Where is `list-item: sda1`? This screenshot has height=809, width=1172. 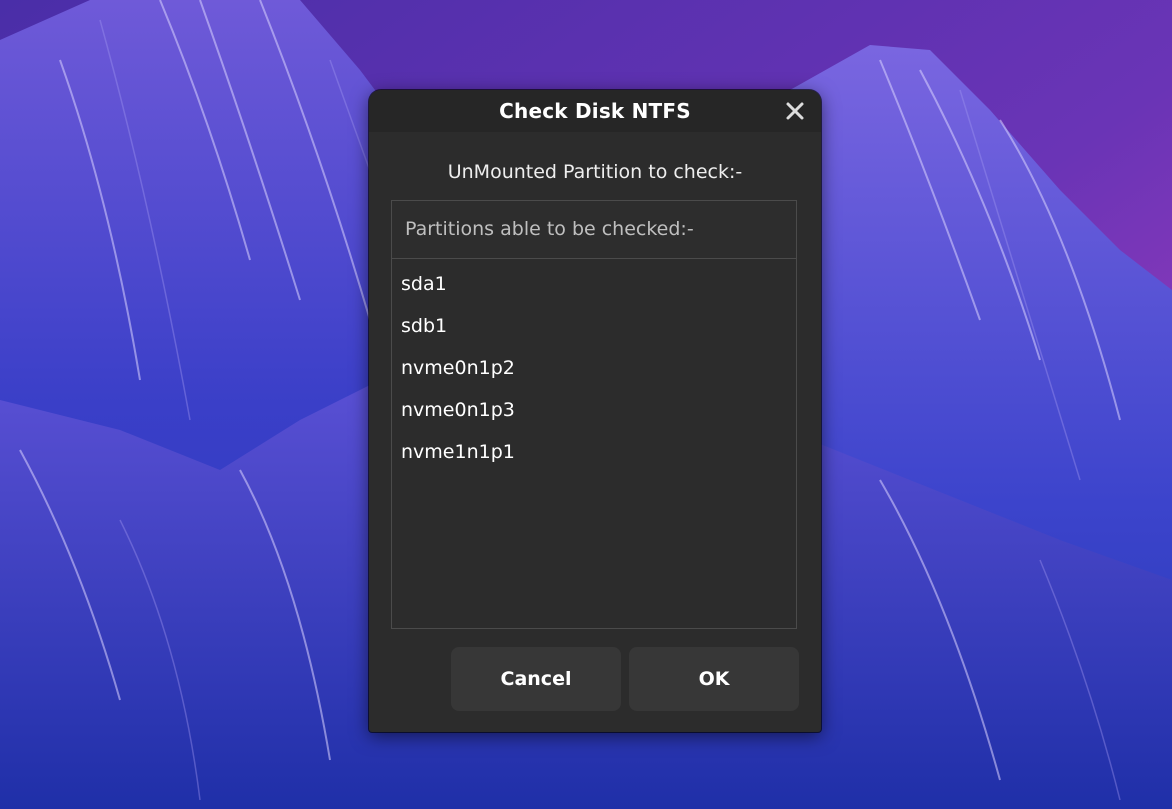
list-item: sda1 is located at coordinates (594, 284).